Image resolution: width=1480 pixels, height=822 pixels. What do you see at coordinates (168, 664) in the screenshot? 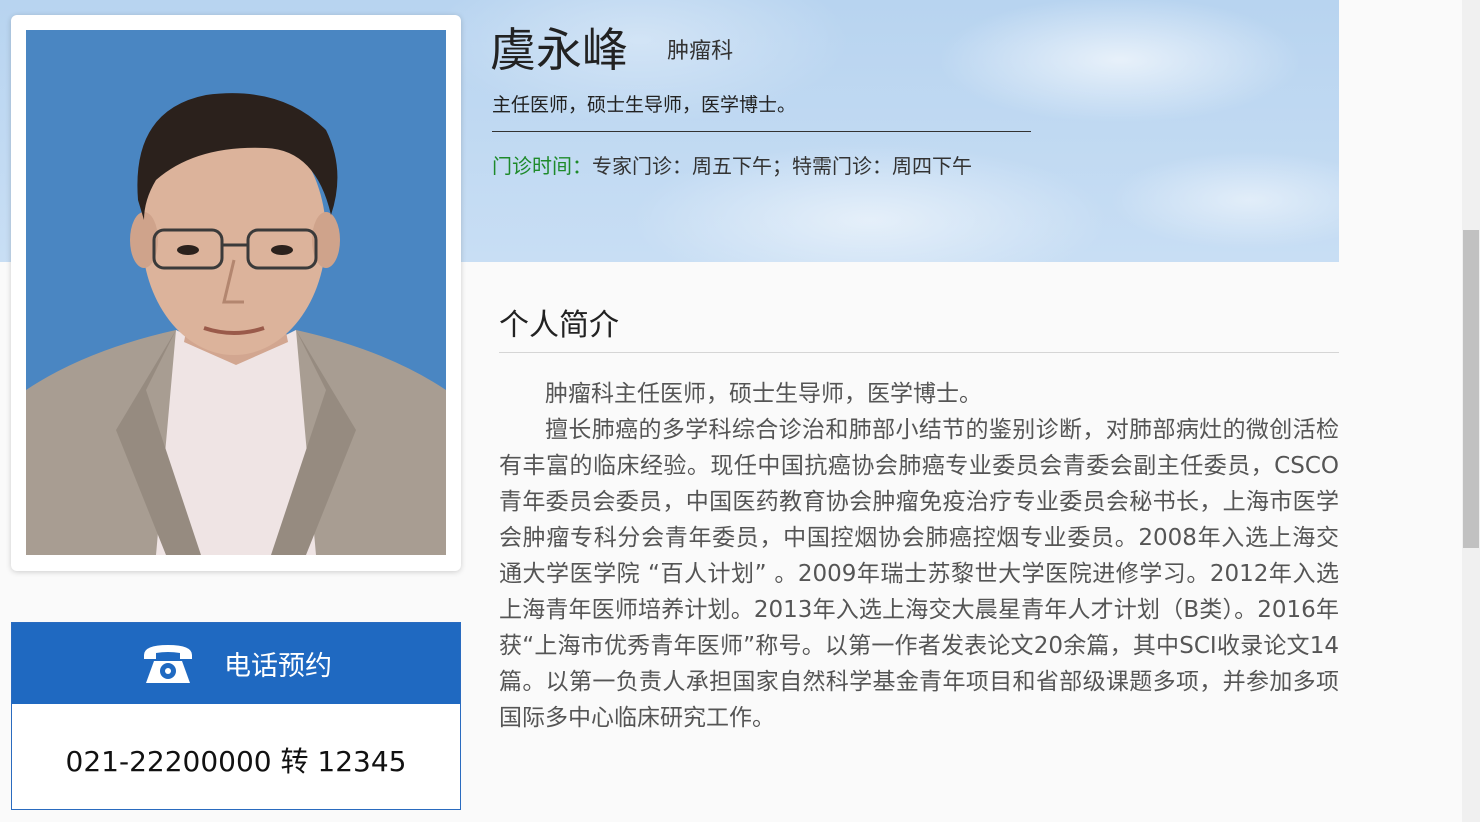
I see `telephone-icon` at bounding box center [168, 664].